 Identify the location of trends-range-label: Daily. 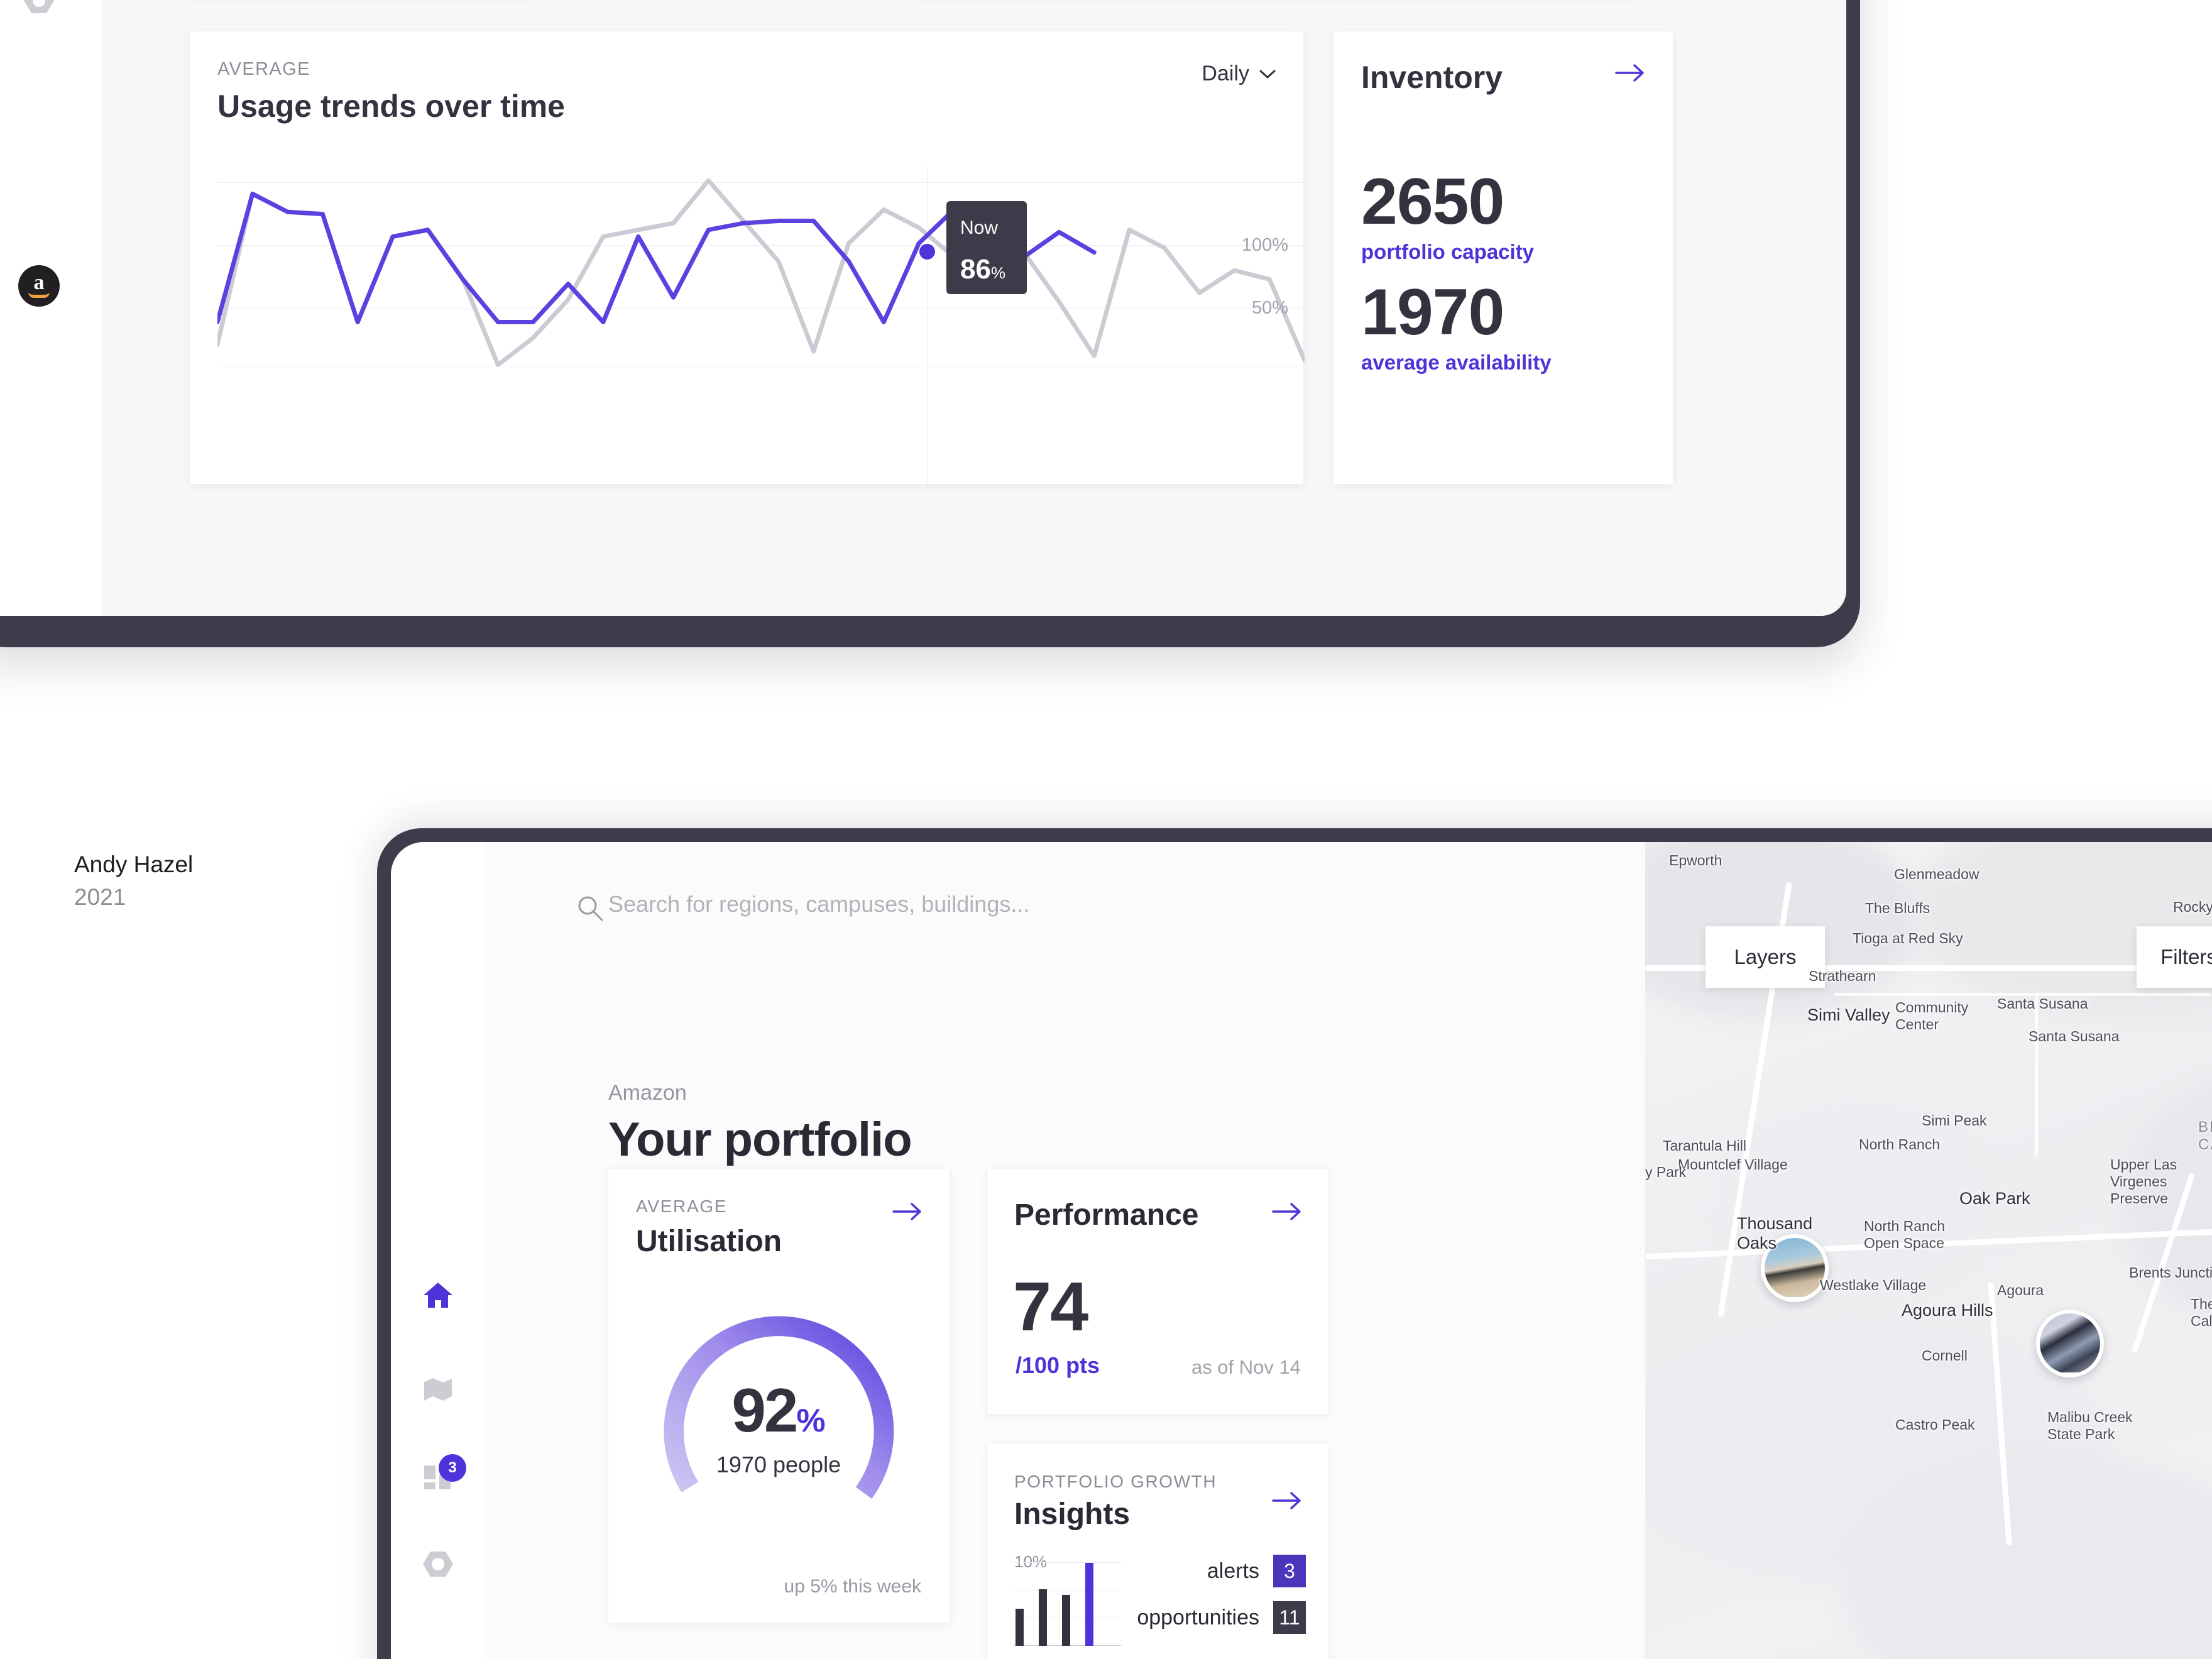
(1225, 73).